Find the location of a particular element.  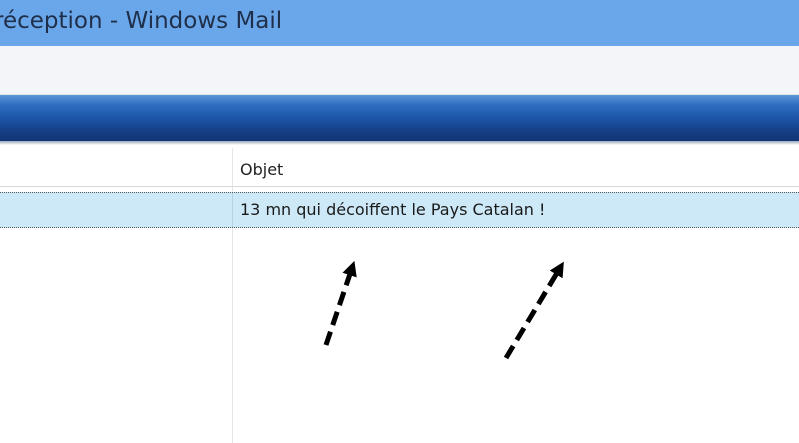

annotation-arrows is located at coordinates (443, 310).